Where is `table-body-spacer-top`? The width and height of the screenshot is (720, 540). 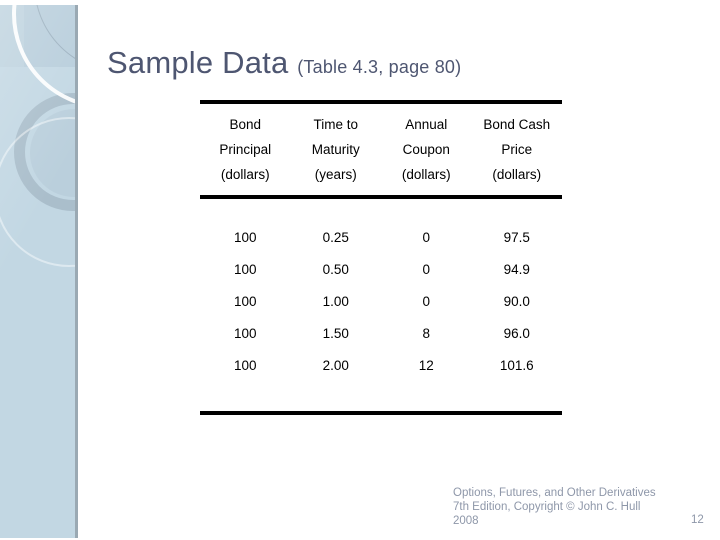
table-body-spacer-top is located at coordinates (381, 210).